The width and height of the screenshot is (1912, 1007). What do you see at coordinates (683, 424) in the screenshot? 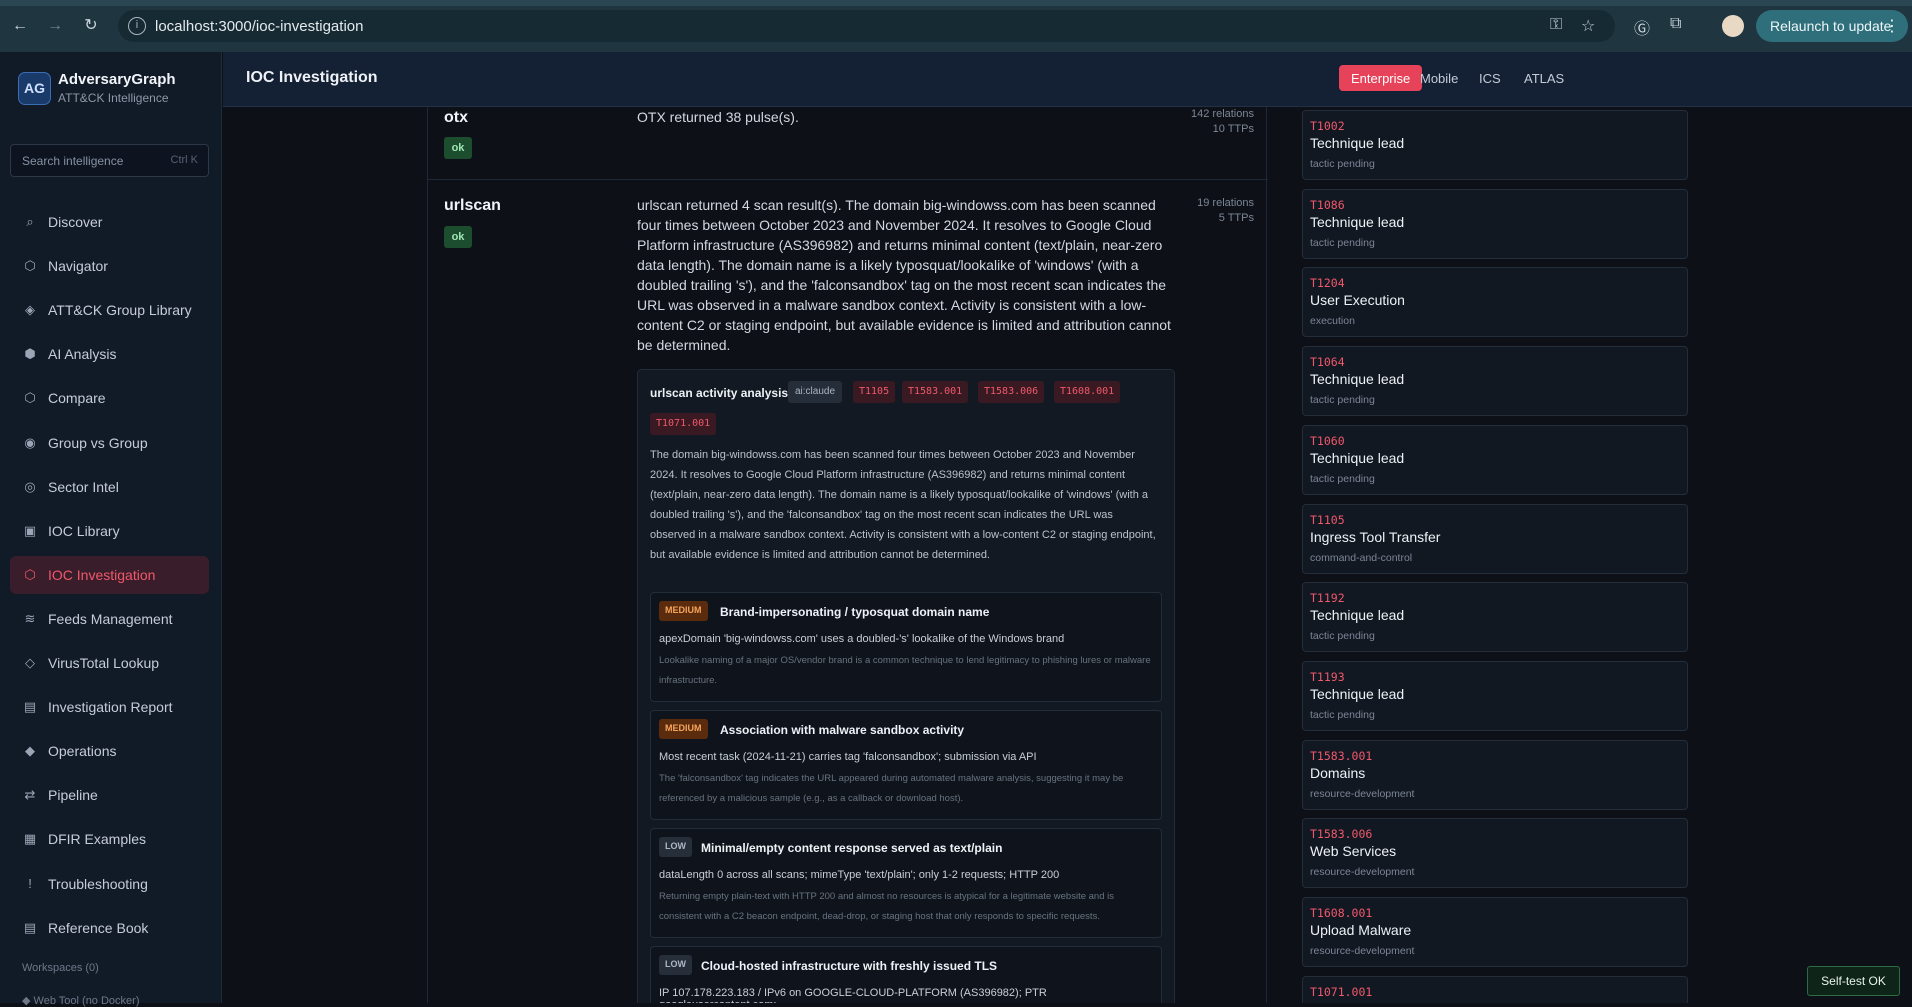
I see `technique-tag: T1071.001` at bounding box center [683, 424].